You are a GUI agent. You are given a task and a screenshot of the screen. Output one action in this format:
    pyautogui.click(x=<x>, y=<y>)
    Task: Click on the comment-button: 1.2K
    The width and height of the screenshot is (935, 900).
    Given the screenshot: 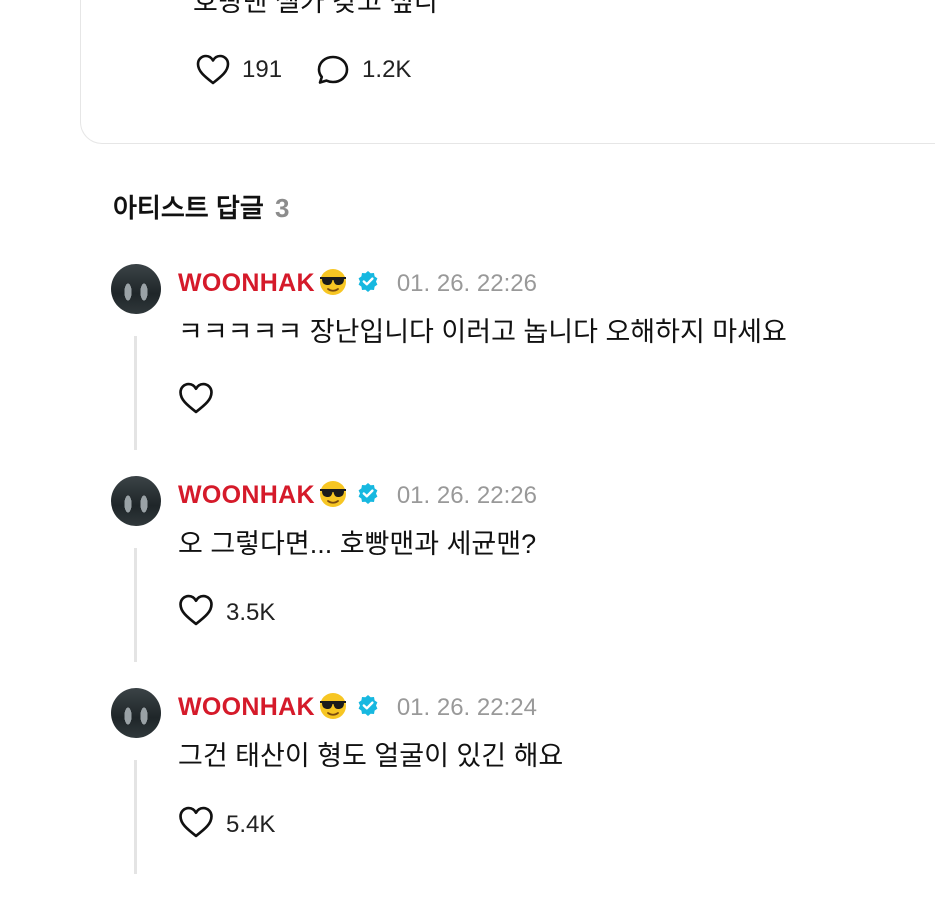 What is the action you would take?
    pyautogui.click(x=363, y=70)
    